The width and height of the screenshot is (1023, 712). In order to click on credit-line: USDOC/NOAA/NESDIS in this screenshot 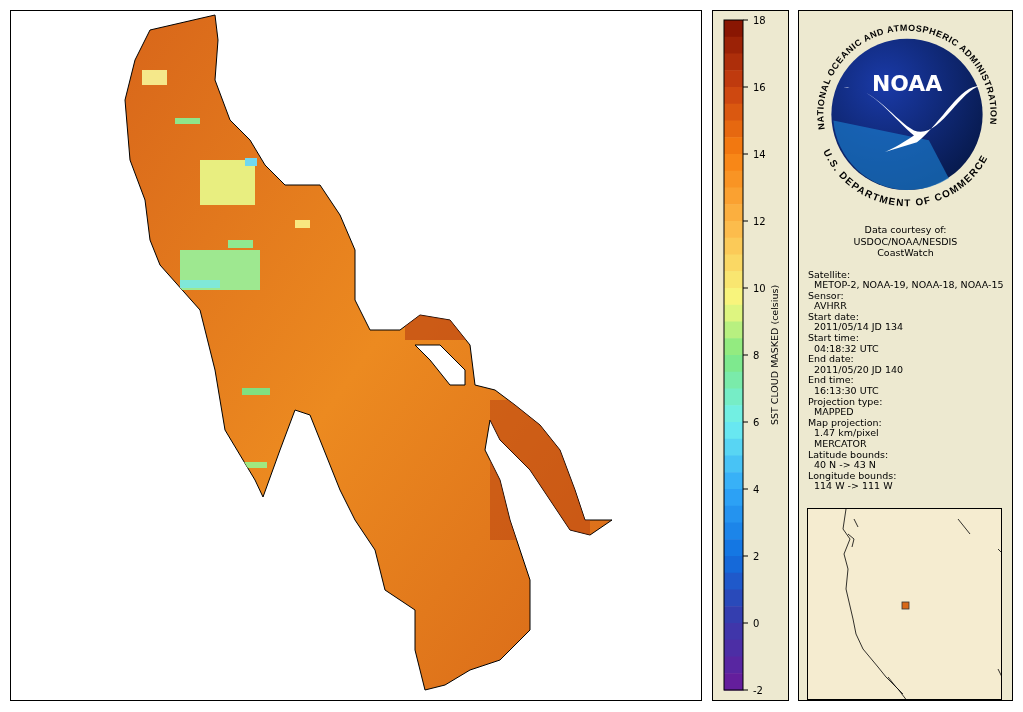, I will do `click(905, 241)`.